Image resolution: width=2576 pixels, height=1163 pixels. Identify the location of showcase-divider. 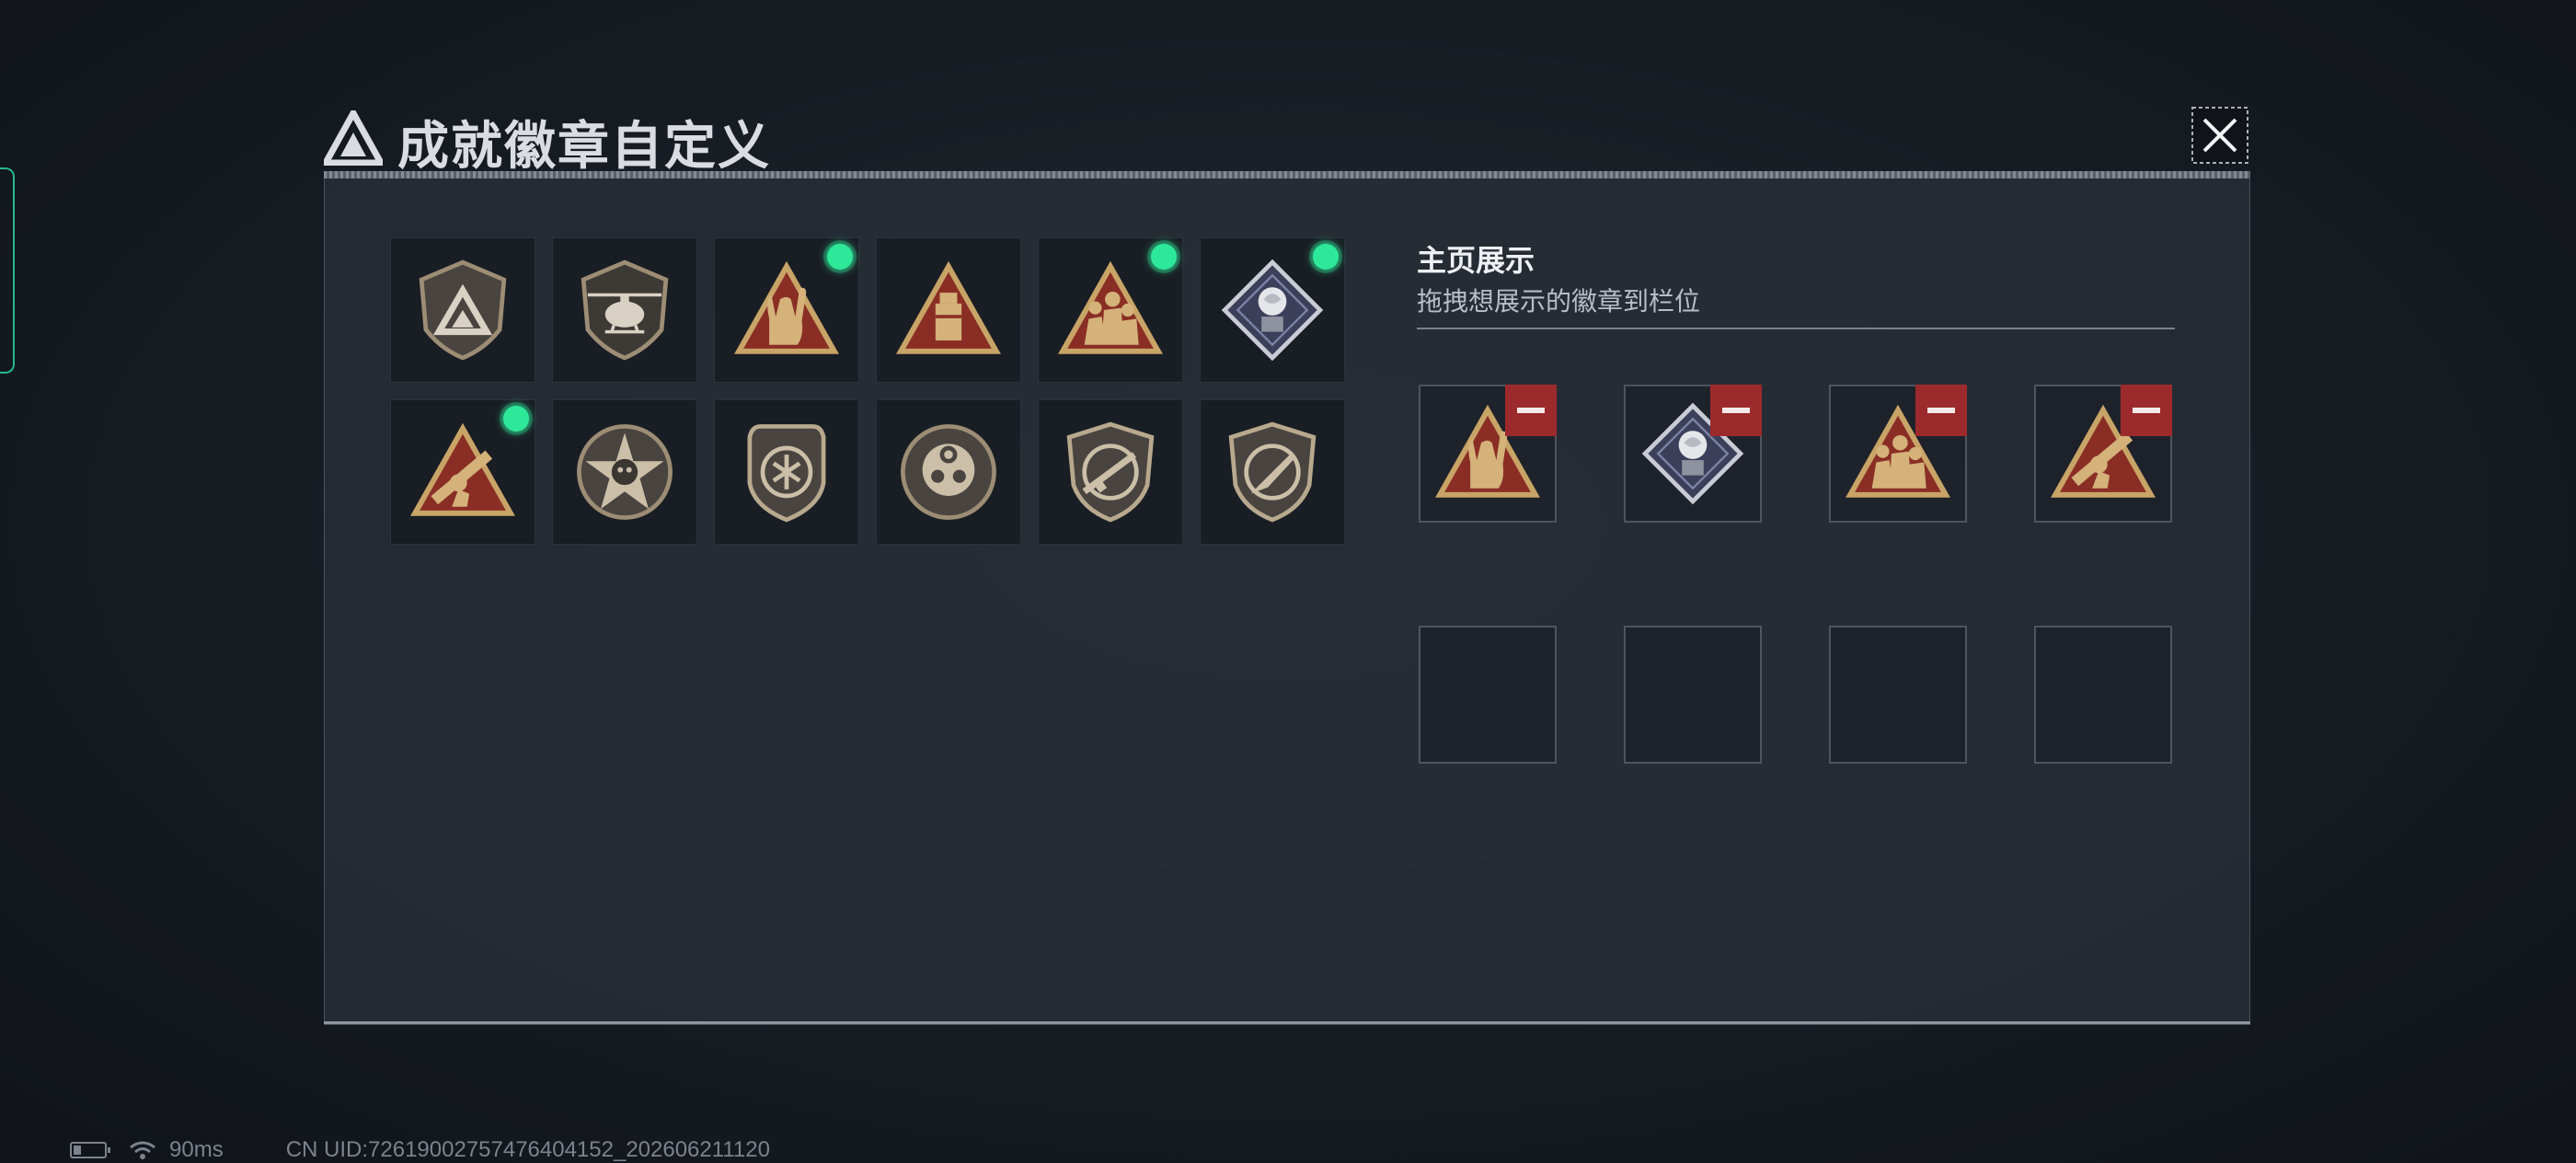
(1796, 328).